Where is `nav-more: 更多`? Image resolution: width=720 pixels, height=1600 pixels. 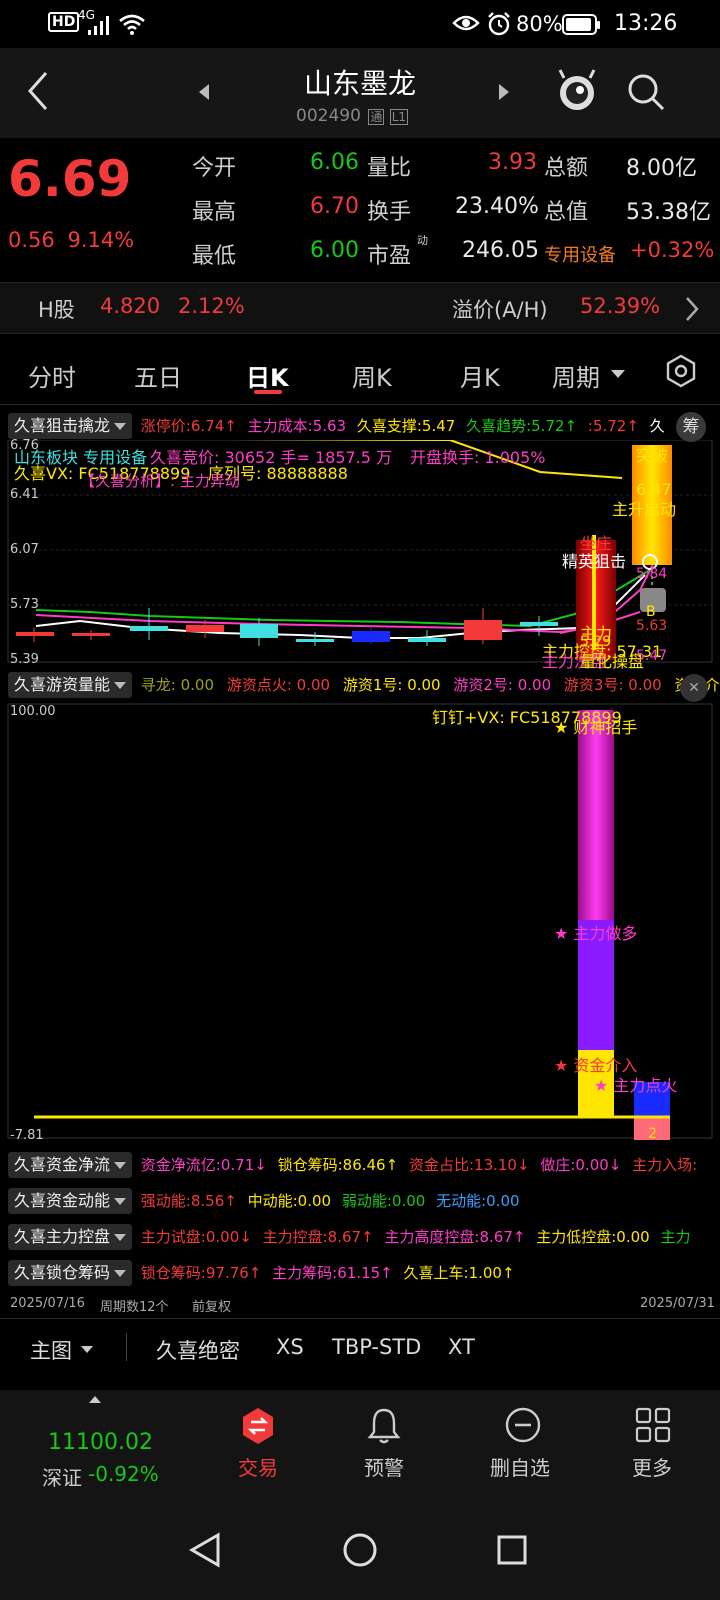
nav-more: 更多 is located at coordinates (652, 1466).